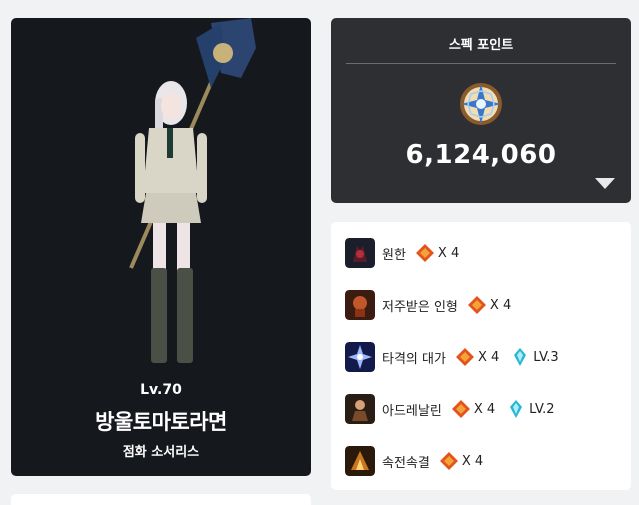 The width and height of the screenshot is (639, 505). I want to click on spec-point-value: 6,124,060, so click(481, 155).